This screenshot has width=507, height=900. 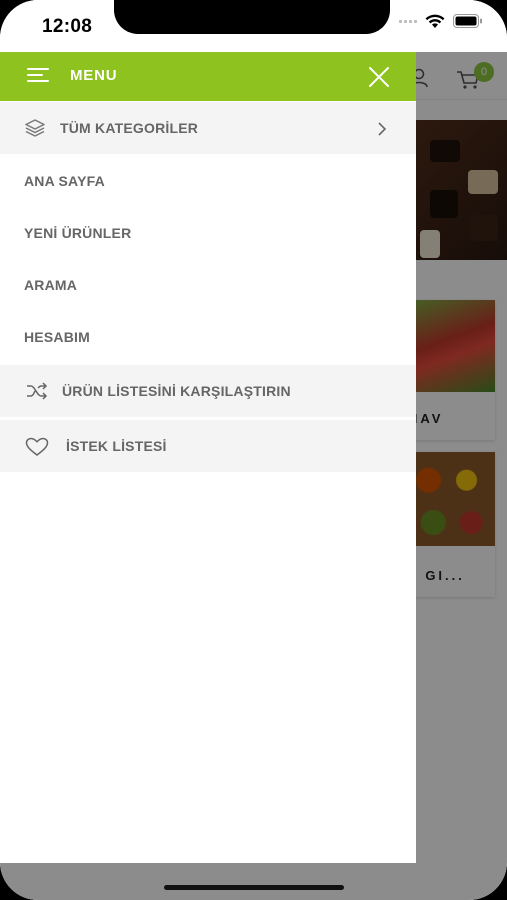 What do you see at coordinates (129, 128) in the screenshot?
I see `menu-item-label: TÜM KATEGORİLER` at bounding box center [129, 128].